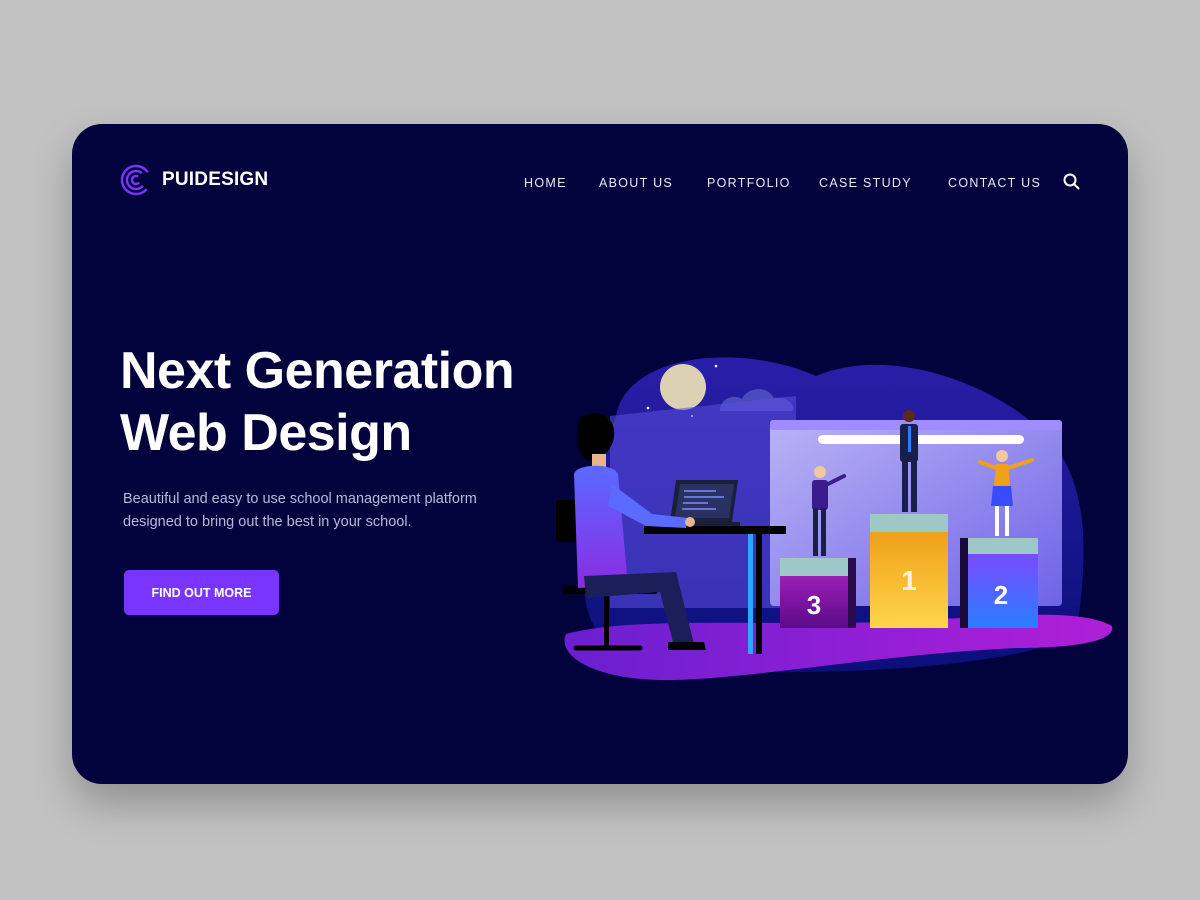 The height and width of the screenshot is (900, 1200). What do you see at coordinates (749, 183) in the screenshot?
I see `nav-portfolio: PORTFOLIO` at bounding box center [749, 183].